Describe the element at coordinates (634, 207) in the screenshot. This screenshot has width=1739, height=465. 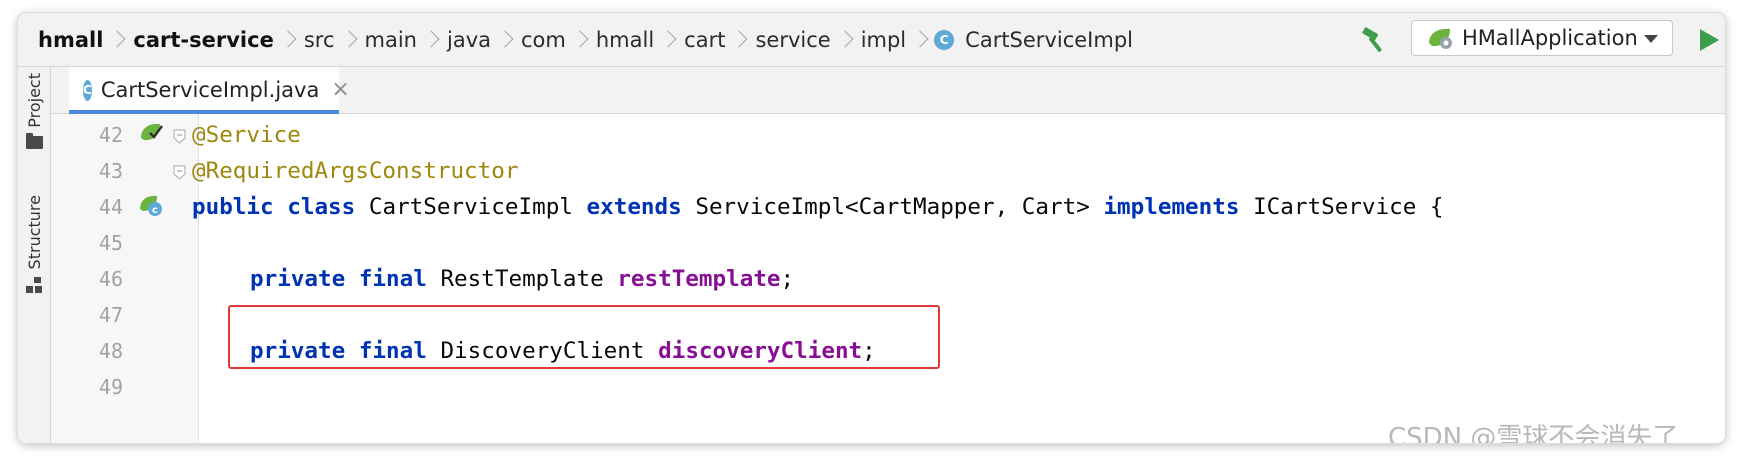
I see `keyword: extends` at that location.